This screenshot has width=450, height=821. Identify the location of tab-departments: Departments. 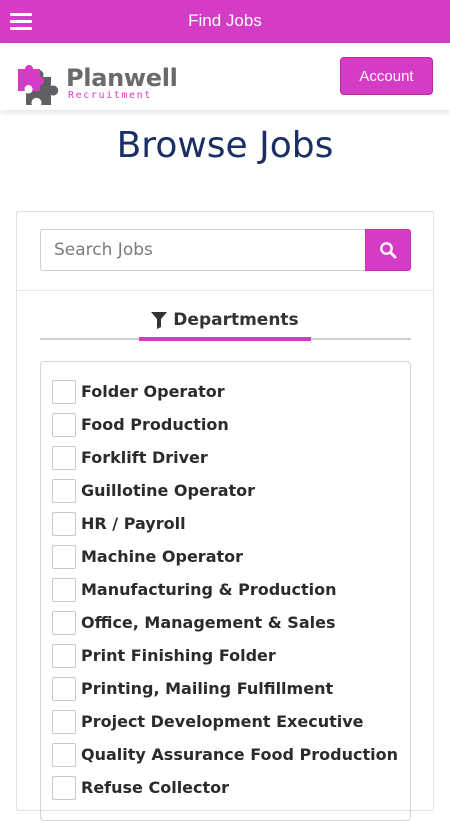
(225, 320).